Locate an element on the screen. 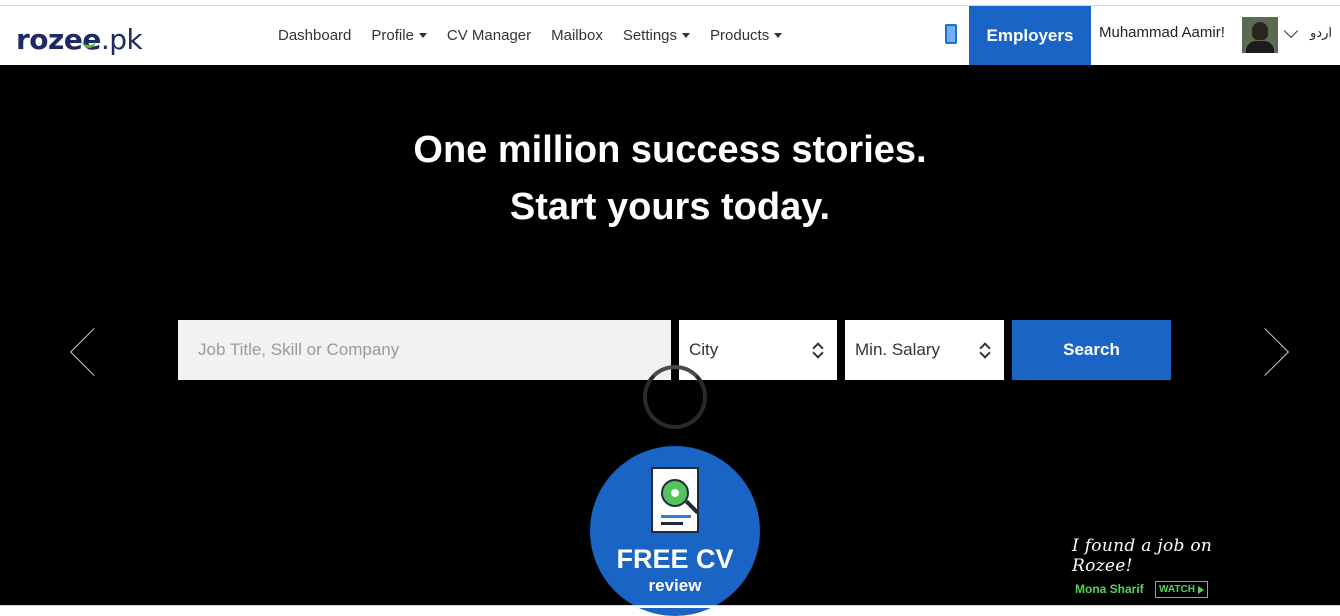 Image resolution: width=1340 pixels, height=616 pixels. nav-dashboard: Dashboard is located at coordinates (314, 35).